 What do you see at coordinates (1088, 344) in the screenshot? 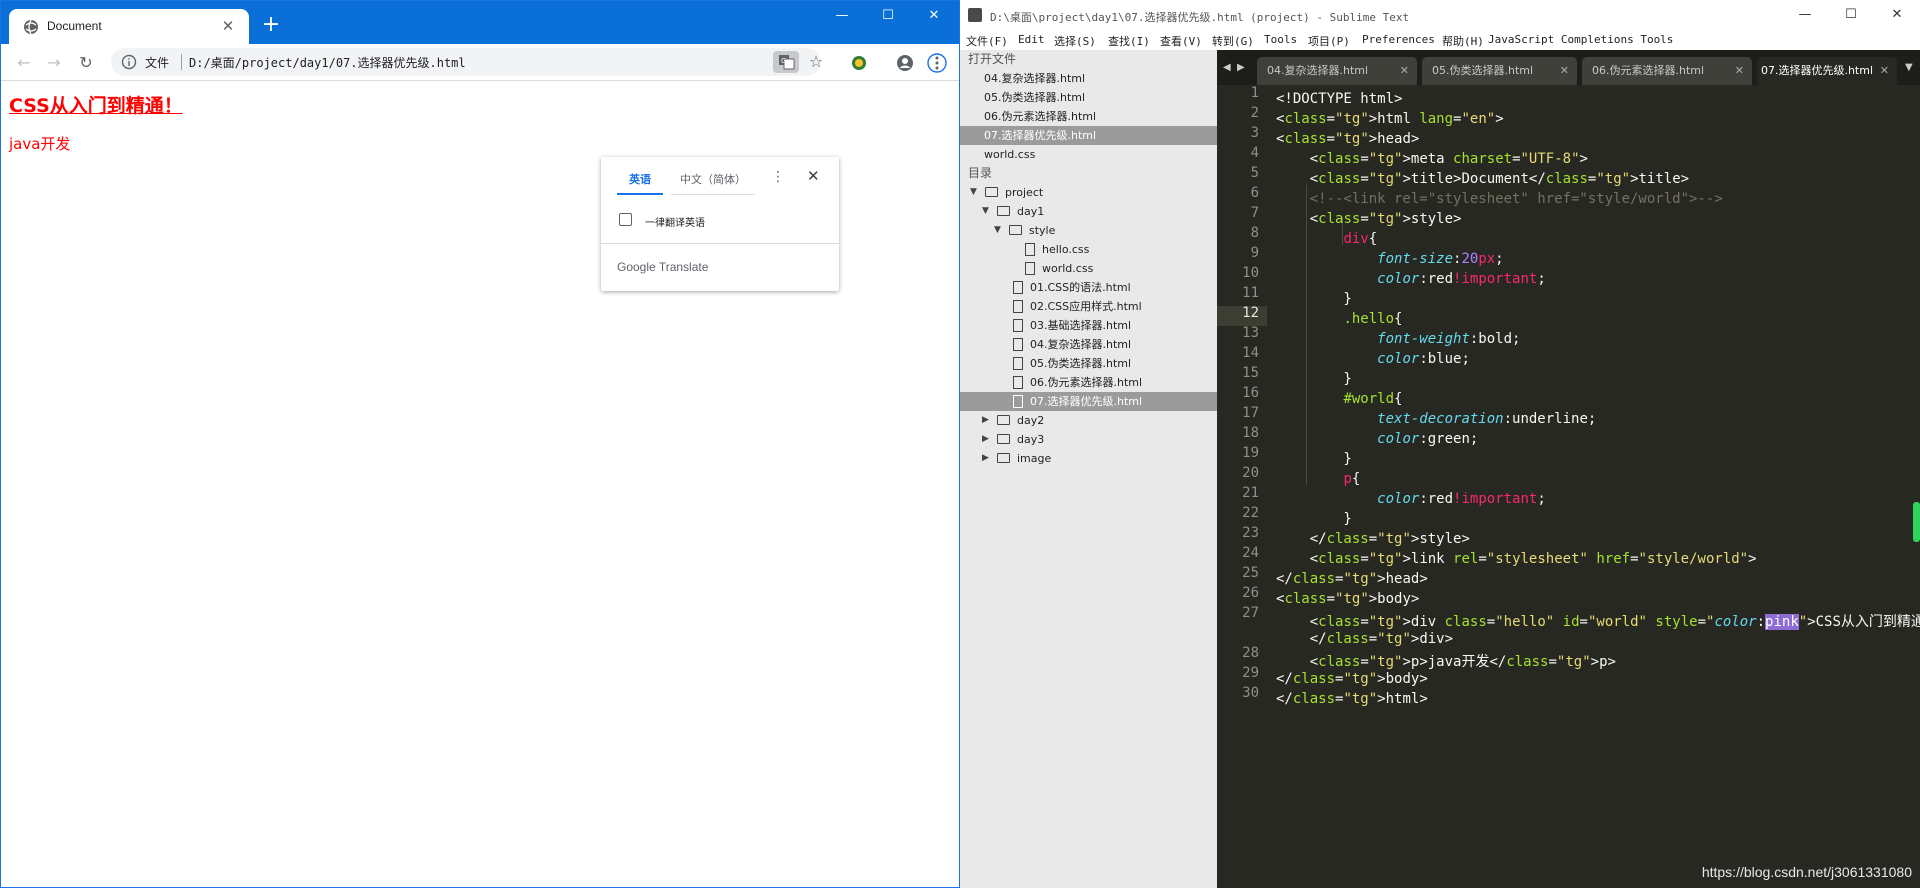
I see `file-item: 04.复杂选择器.html` at bounding box center [1088, 344].